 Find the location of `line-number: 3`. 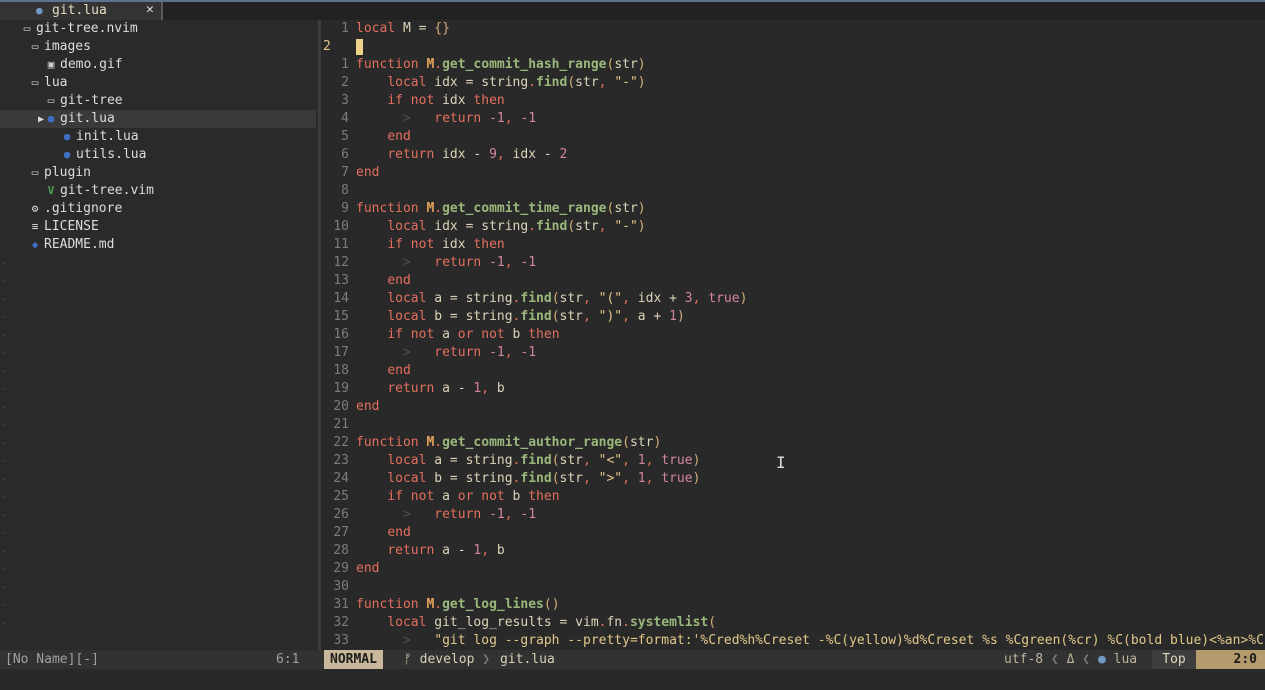

line-number: 3 is located at coordinates (345, 100).